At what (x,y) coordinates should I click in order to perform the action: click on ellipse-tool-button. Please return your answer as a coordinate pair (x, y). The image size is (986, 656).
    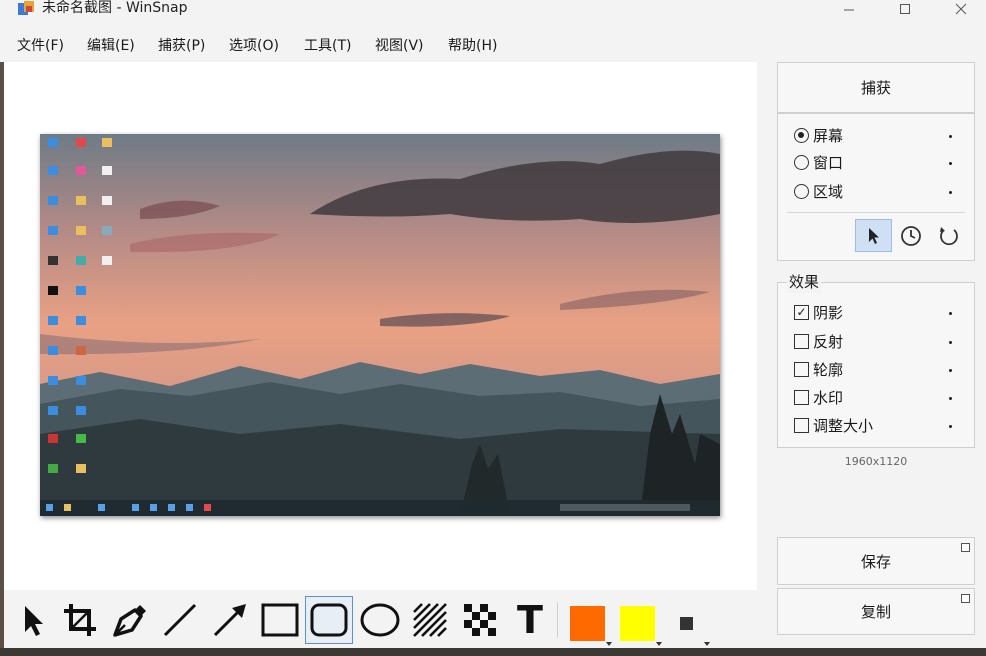
    Looking at the image, I should click on (380, 620).